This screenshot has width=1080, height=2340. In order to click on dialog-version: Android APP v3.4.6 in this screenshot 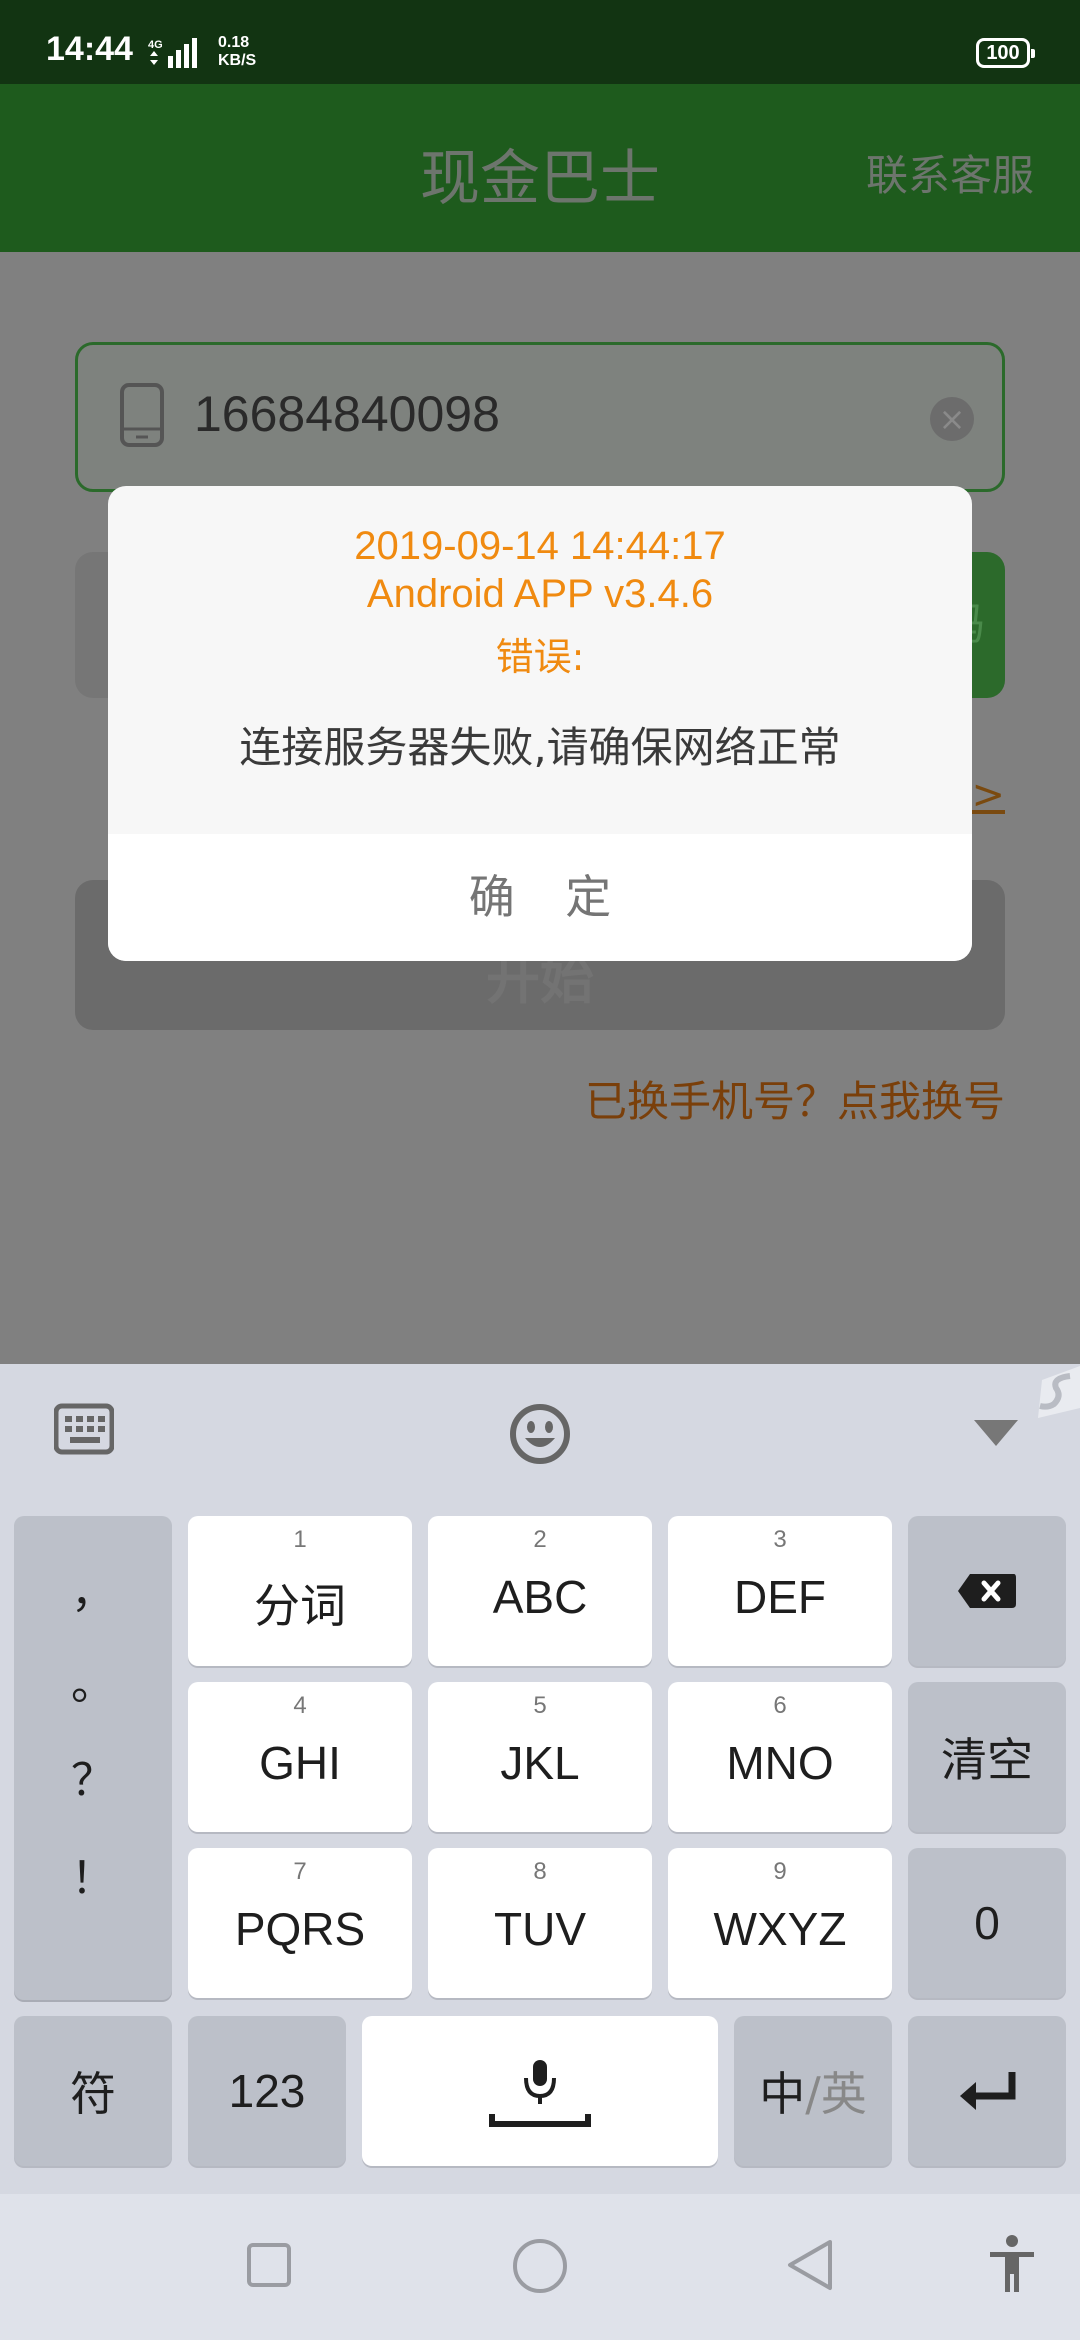, I will do `click(540, 594)`.